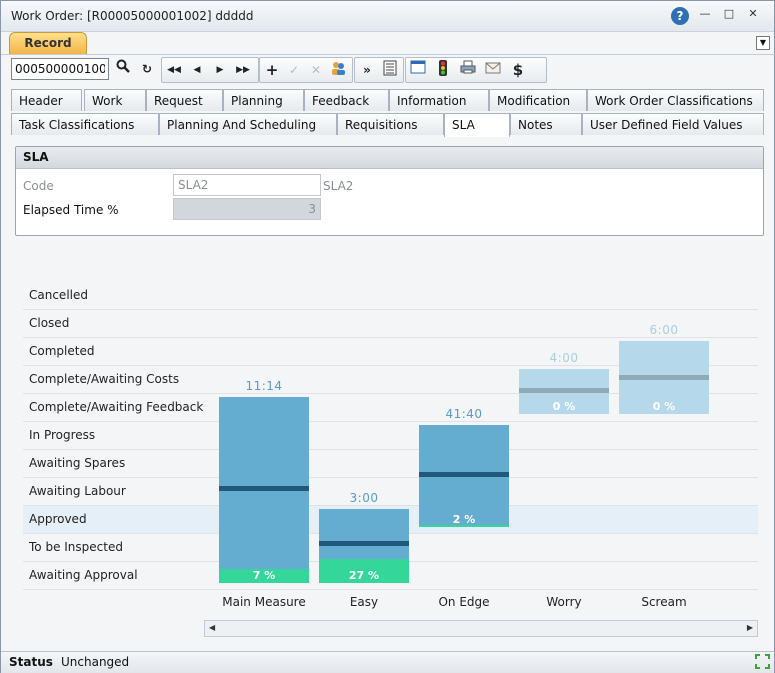  Describe the element at coordinates (48, 43) in the screenshot. I see `record-tab: Record` at that location.